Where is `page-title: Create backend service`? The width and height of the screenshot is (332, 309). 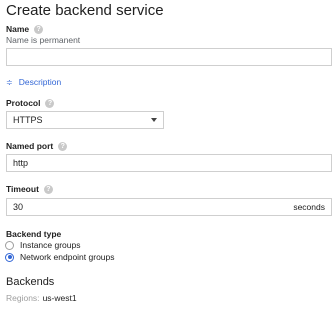 page-title: Create backend service is located at coordinates (85, 10).